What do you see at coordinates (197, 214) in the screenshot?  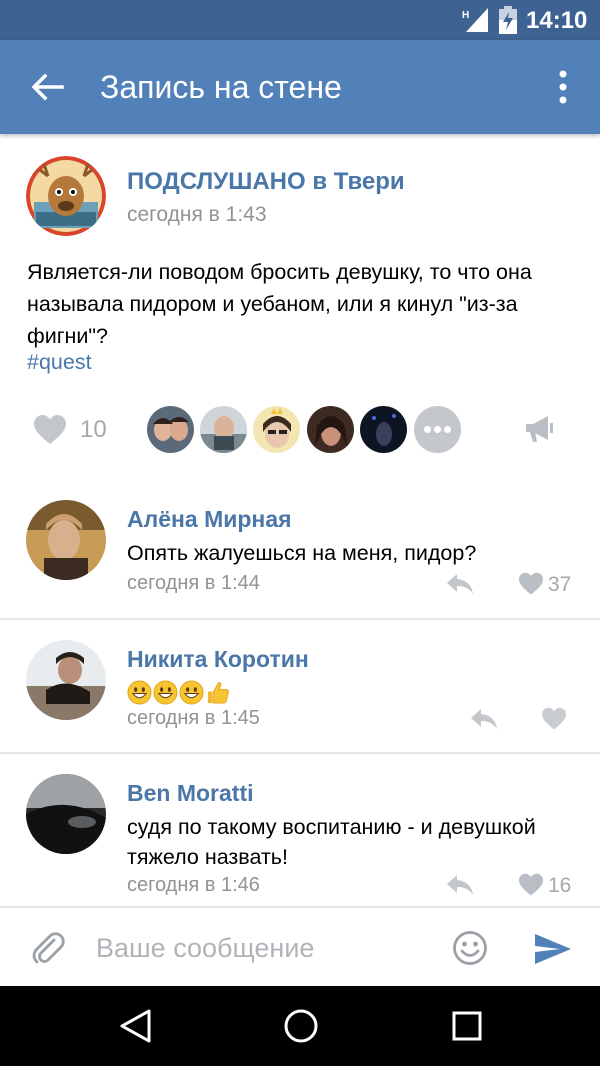 I see `post-timestamp: сегодня в 1:43` at bounding box center [197, 214].